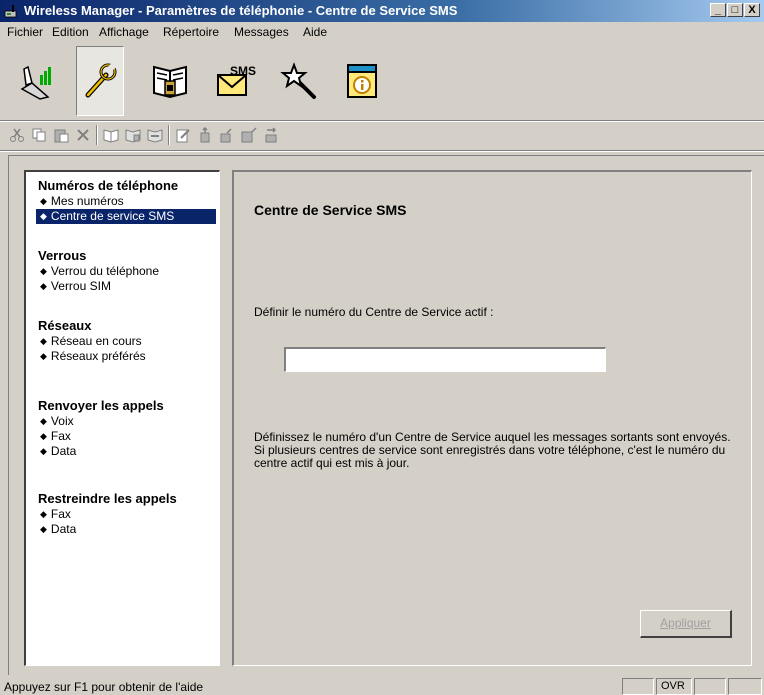  What do you see at coordinates (126, 216) in the screenshot?
I see `nav-item-centre-service-sms: ◆ Centre de service SMS` at bounding box center [126, 216].